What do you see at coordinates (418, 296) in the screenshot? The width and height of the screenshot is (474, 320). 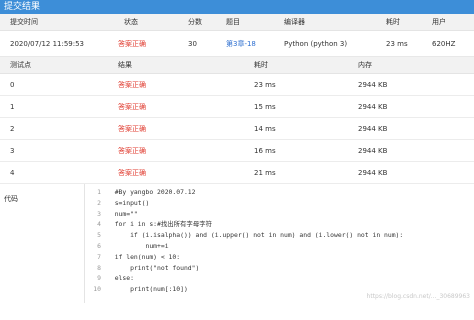 I see `watermark: https://blog.csdn.net/..._30689963` at bounding box center [418, 296].